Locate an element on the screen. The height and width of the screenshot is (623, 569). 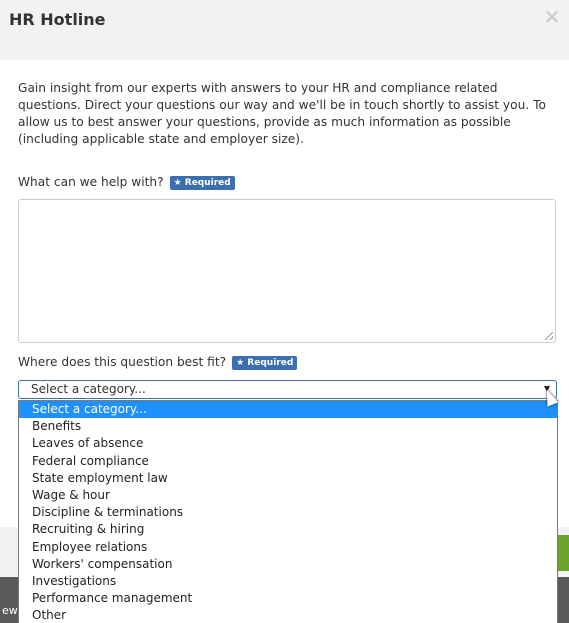
category-label-text: Where does this question best fit? is located at coordinates (122, 362).